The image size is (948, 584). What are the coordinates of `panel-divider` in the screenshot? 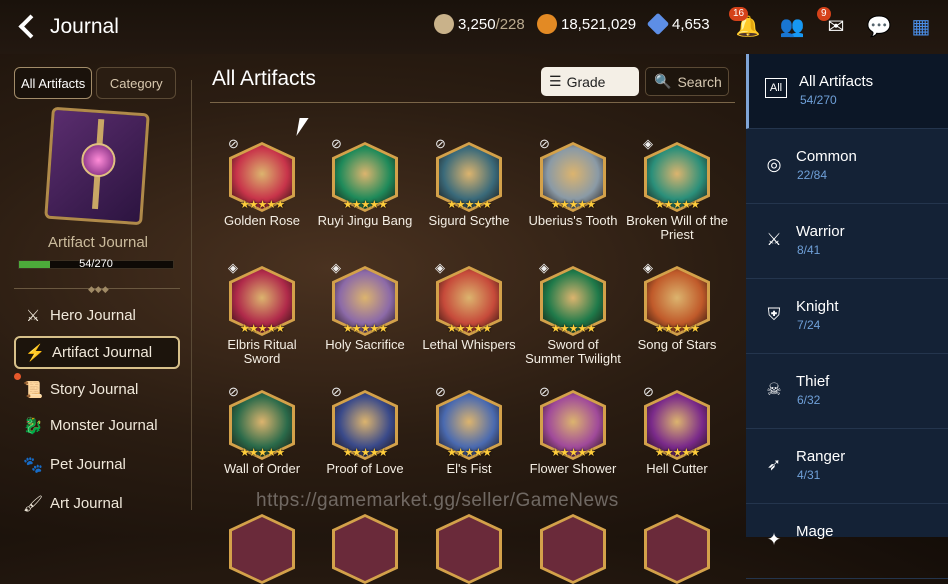 It's located at (191, 295).